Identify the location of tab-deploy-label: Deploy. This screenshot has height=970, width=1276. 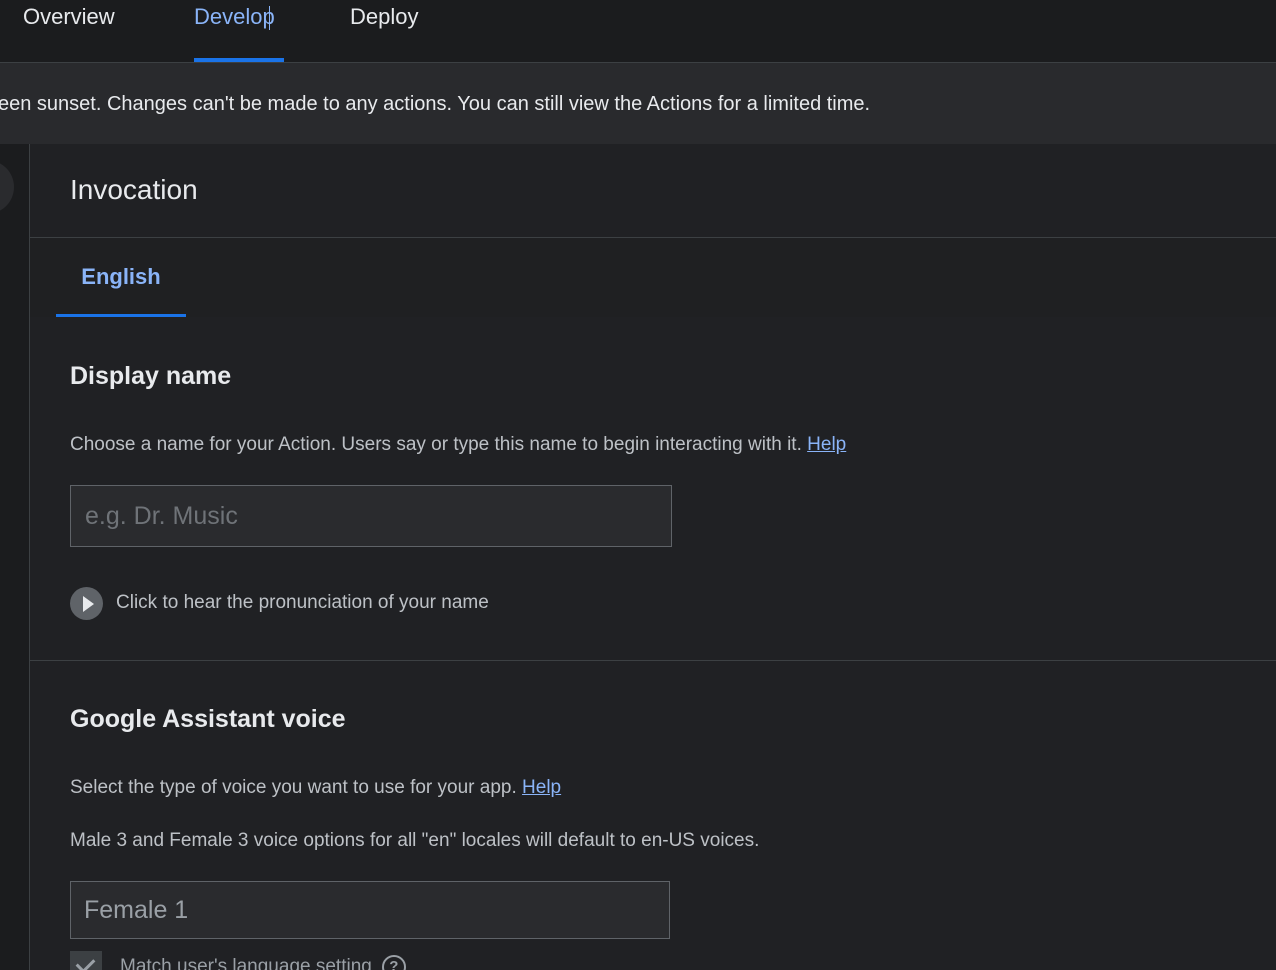
(384, 16).